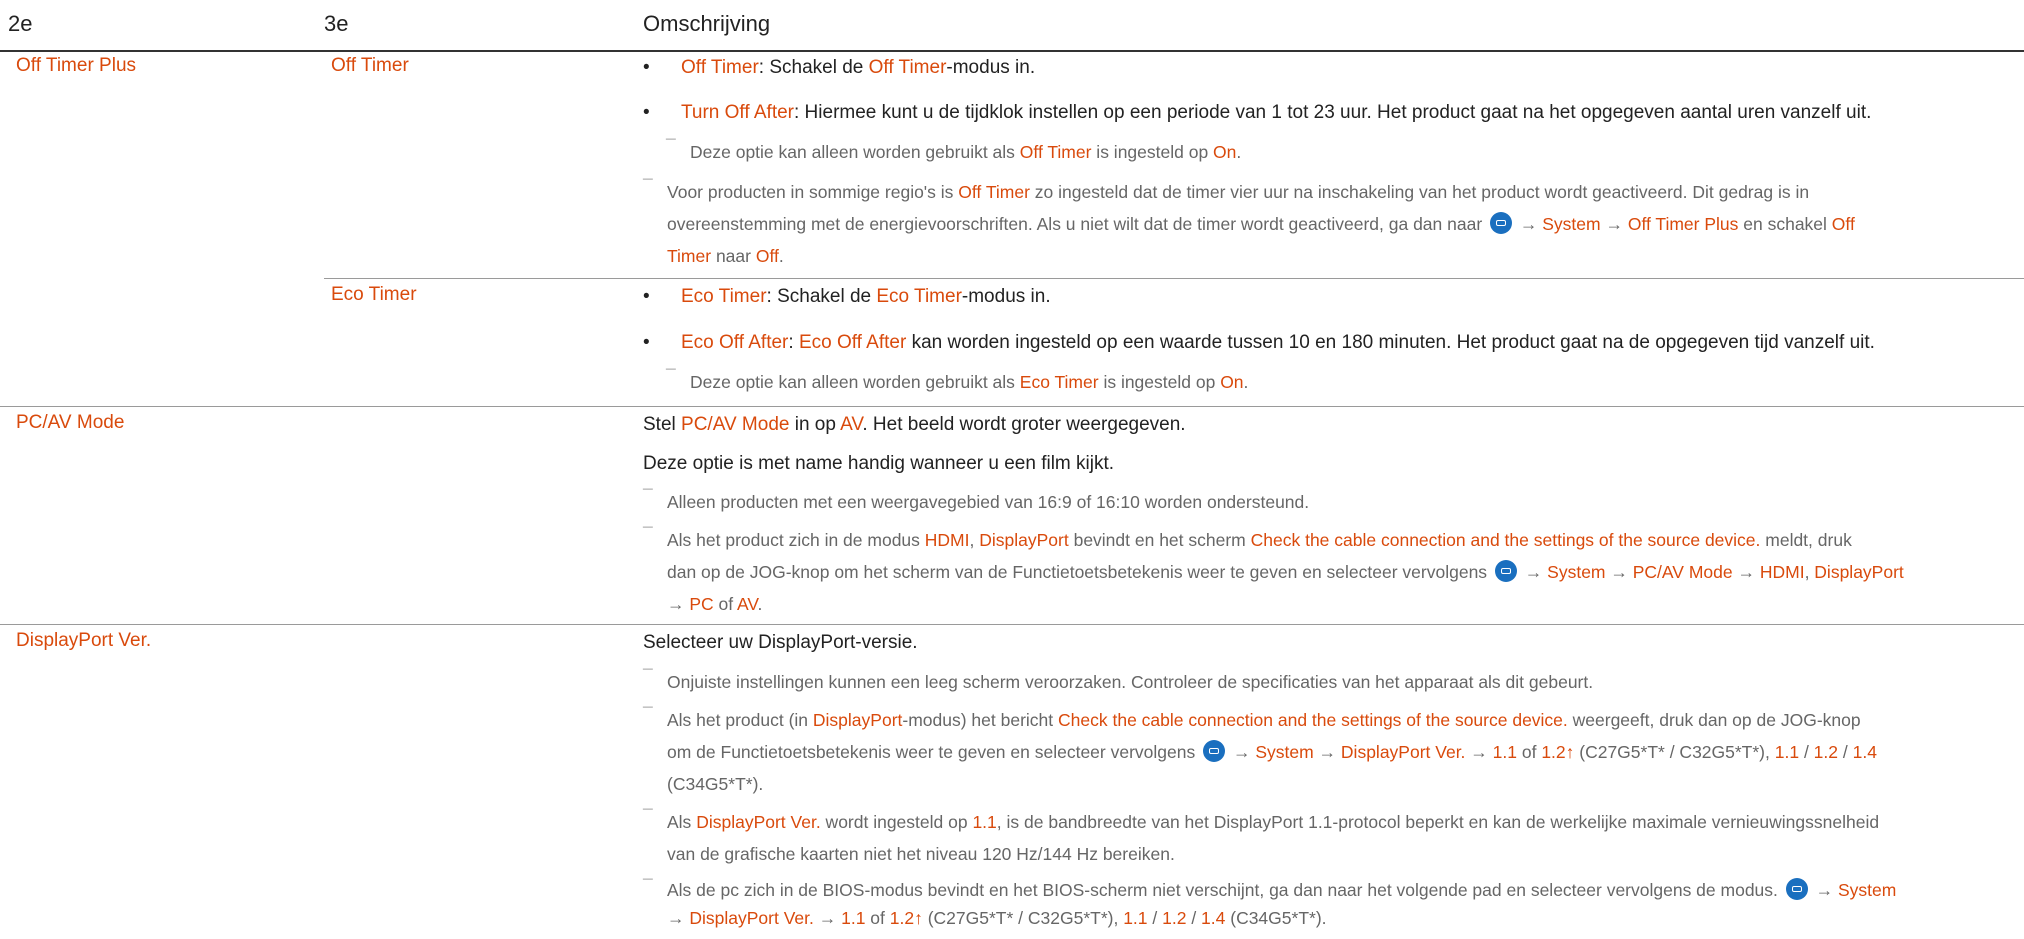 Image resolution: width=2024 pixels, height=939 pixels. What do you see at coordinates (1284, 752) in the screenshot?
I see `term: System` at bounding box center [1284, 752].